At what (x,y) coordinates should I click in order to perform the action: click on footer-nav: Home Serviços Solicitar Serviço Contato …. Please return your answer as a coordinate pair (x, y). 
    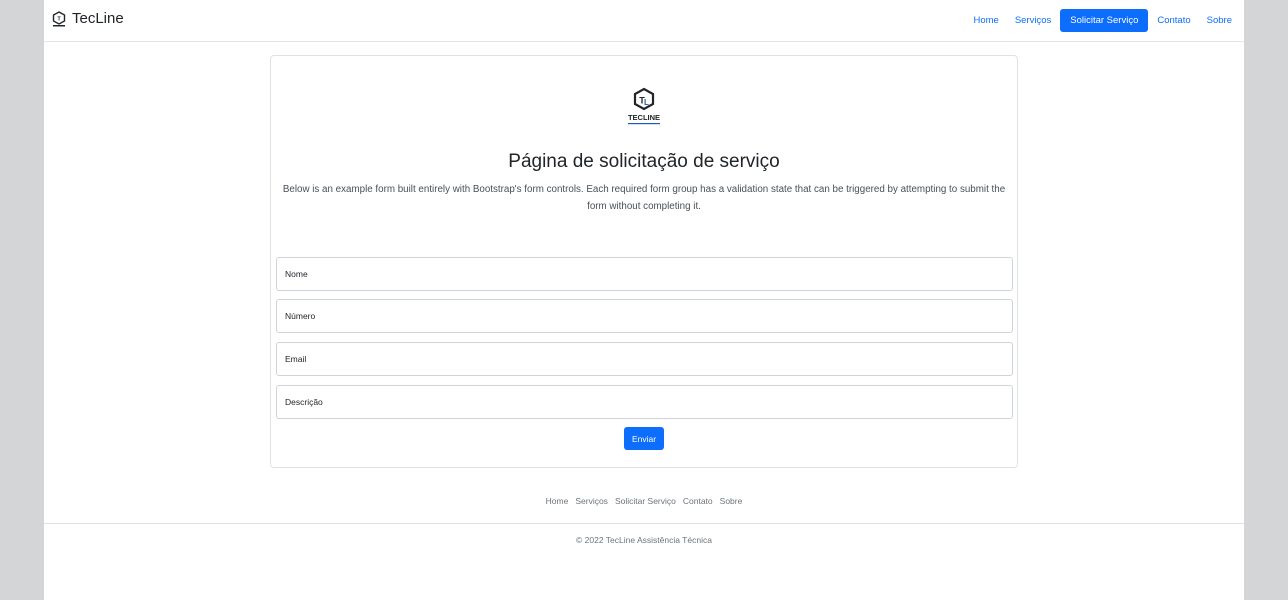
    Looking at the image, I should click on (644, 501).